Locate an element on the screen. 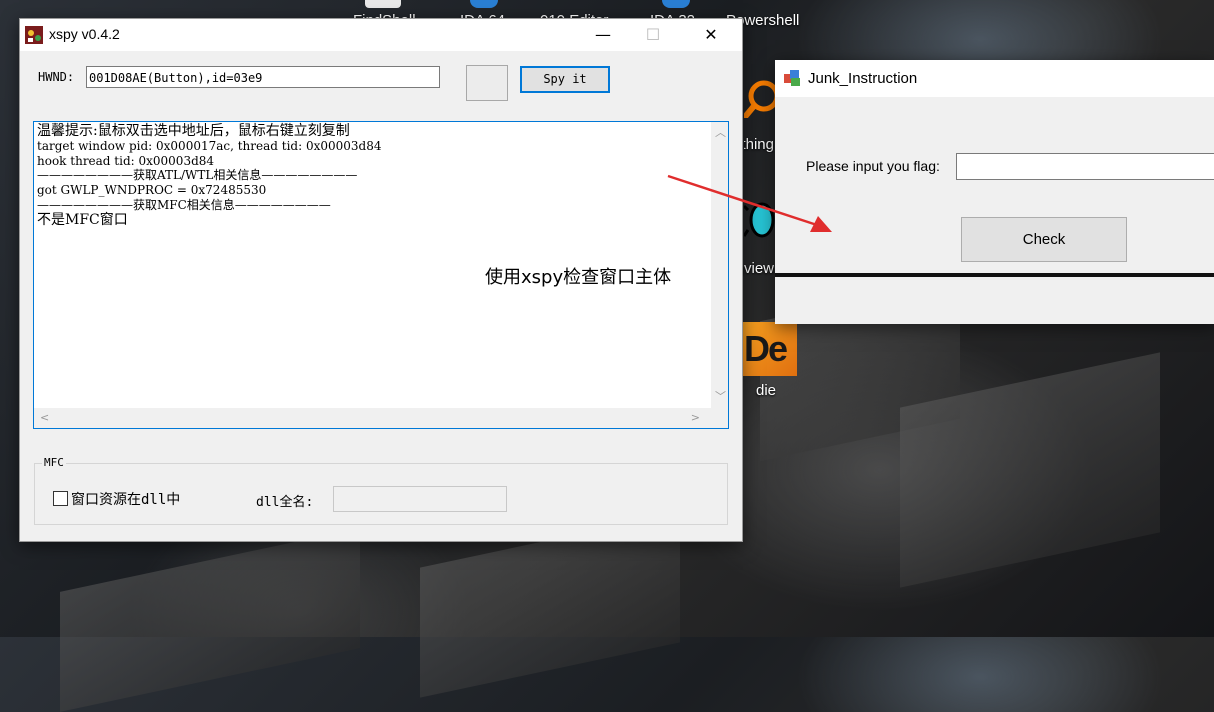  dll-name-field is located at coordinates (420, 499).